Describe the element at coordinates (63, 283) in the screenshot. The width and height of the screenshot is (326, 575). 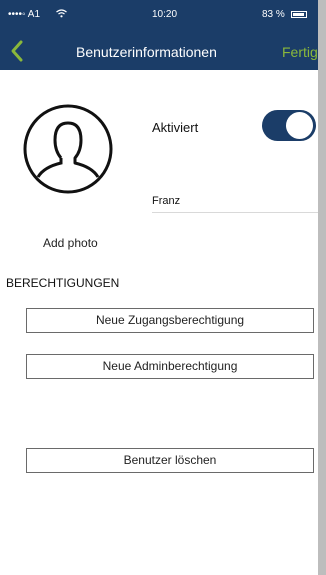
I see `permissions-section-title: BERECHTIGUNGEN` at that location.